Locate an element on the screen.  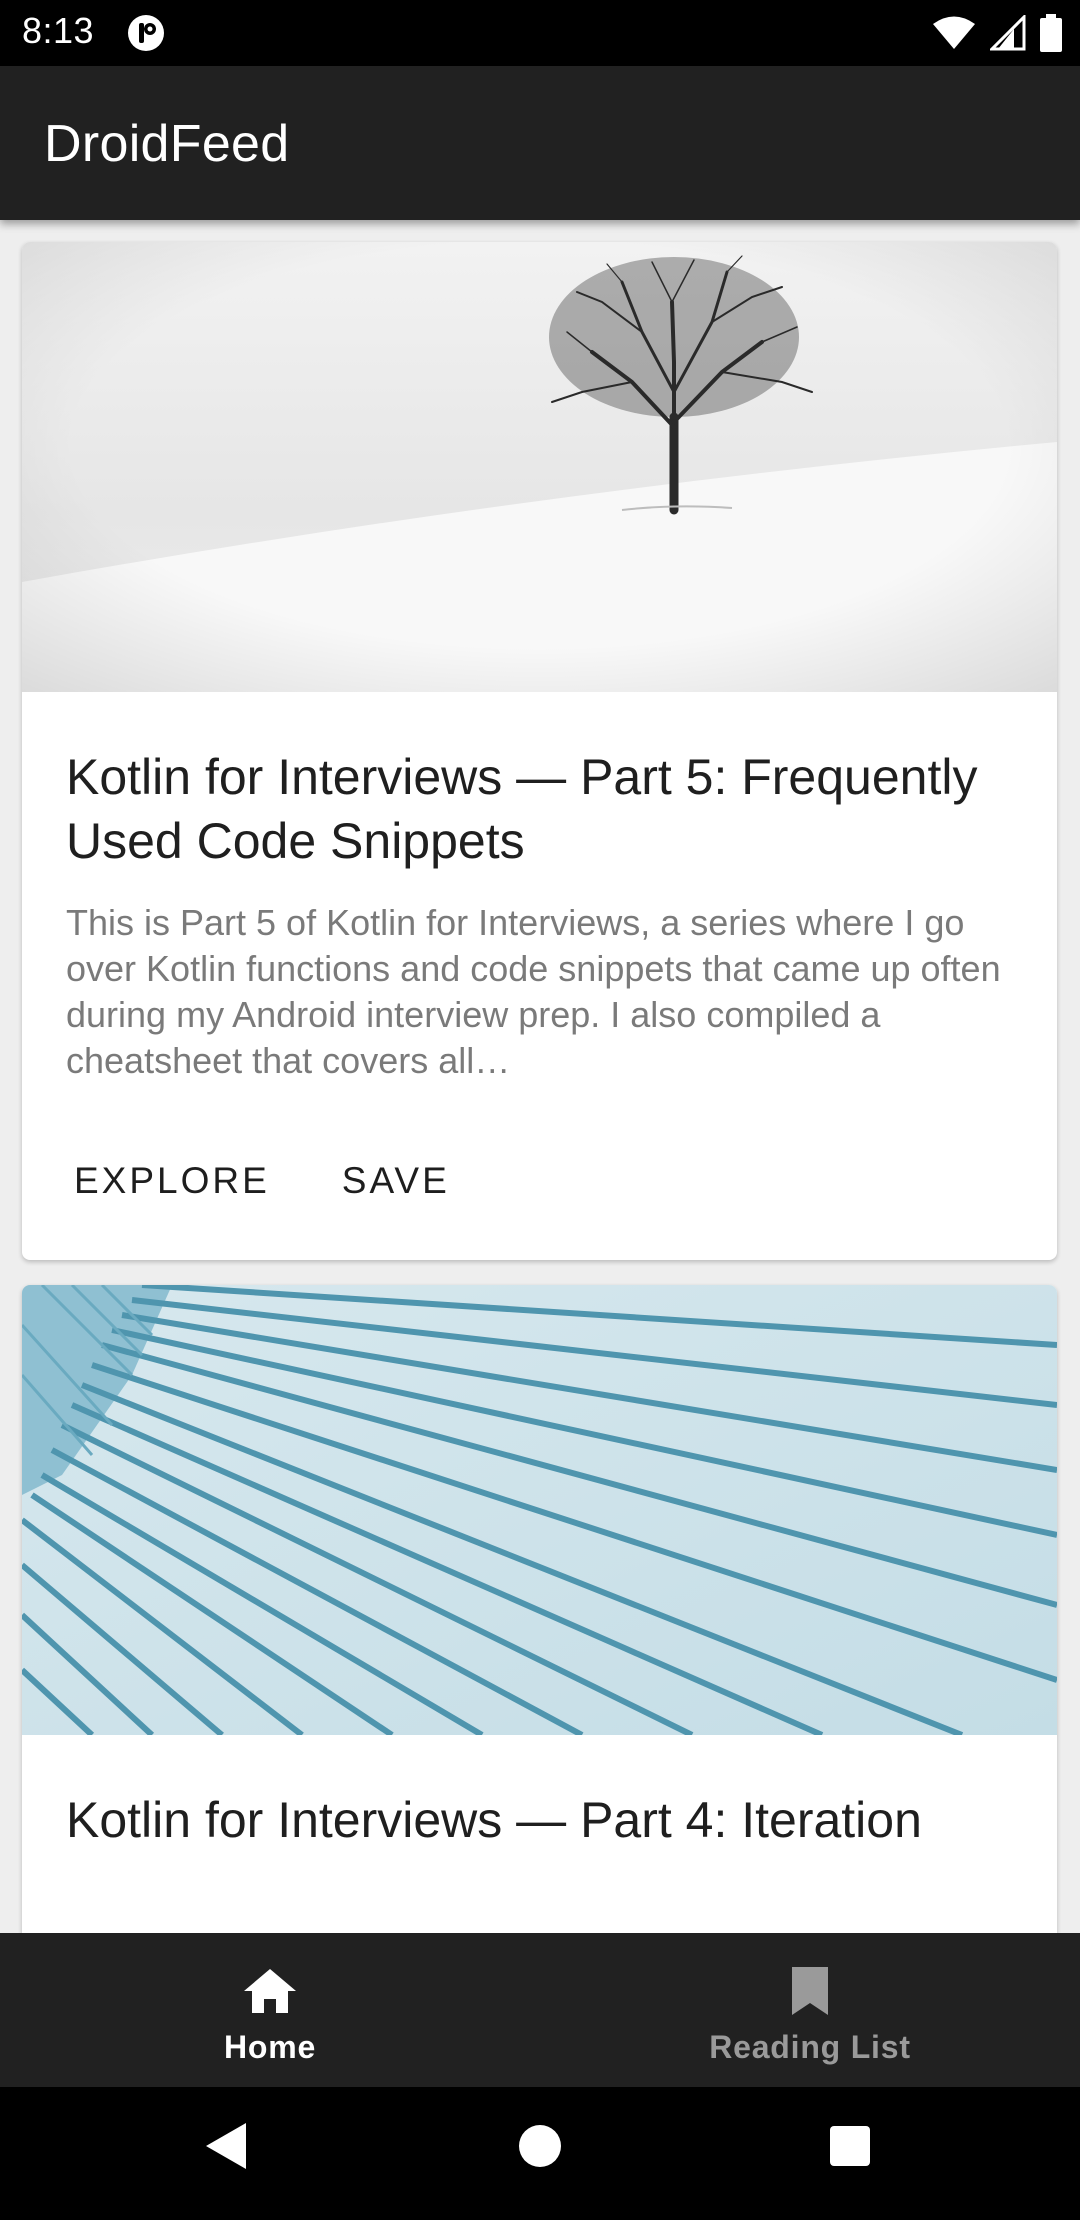
app-bar: DroidFeed is located at coordinates (540, 143).